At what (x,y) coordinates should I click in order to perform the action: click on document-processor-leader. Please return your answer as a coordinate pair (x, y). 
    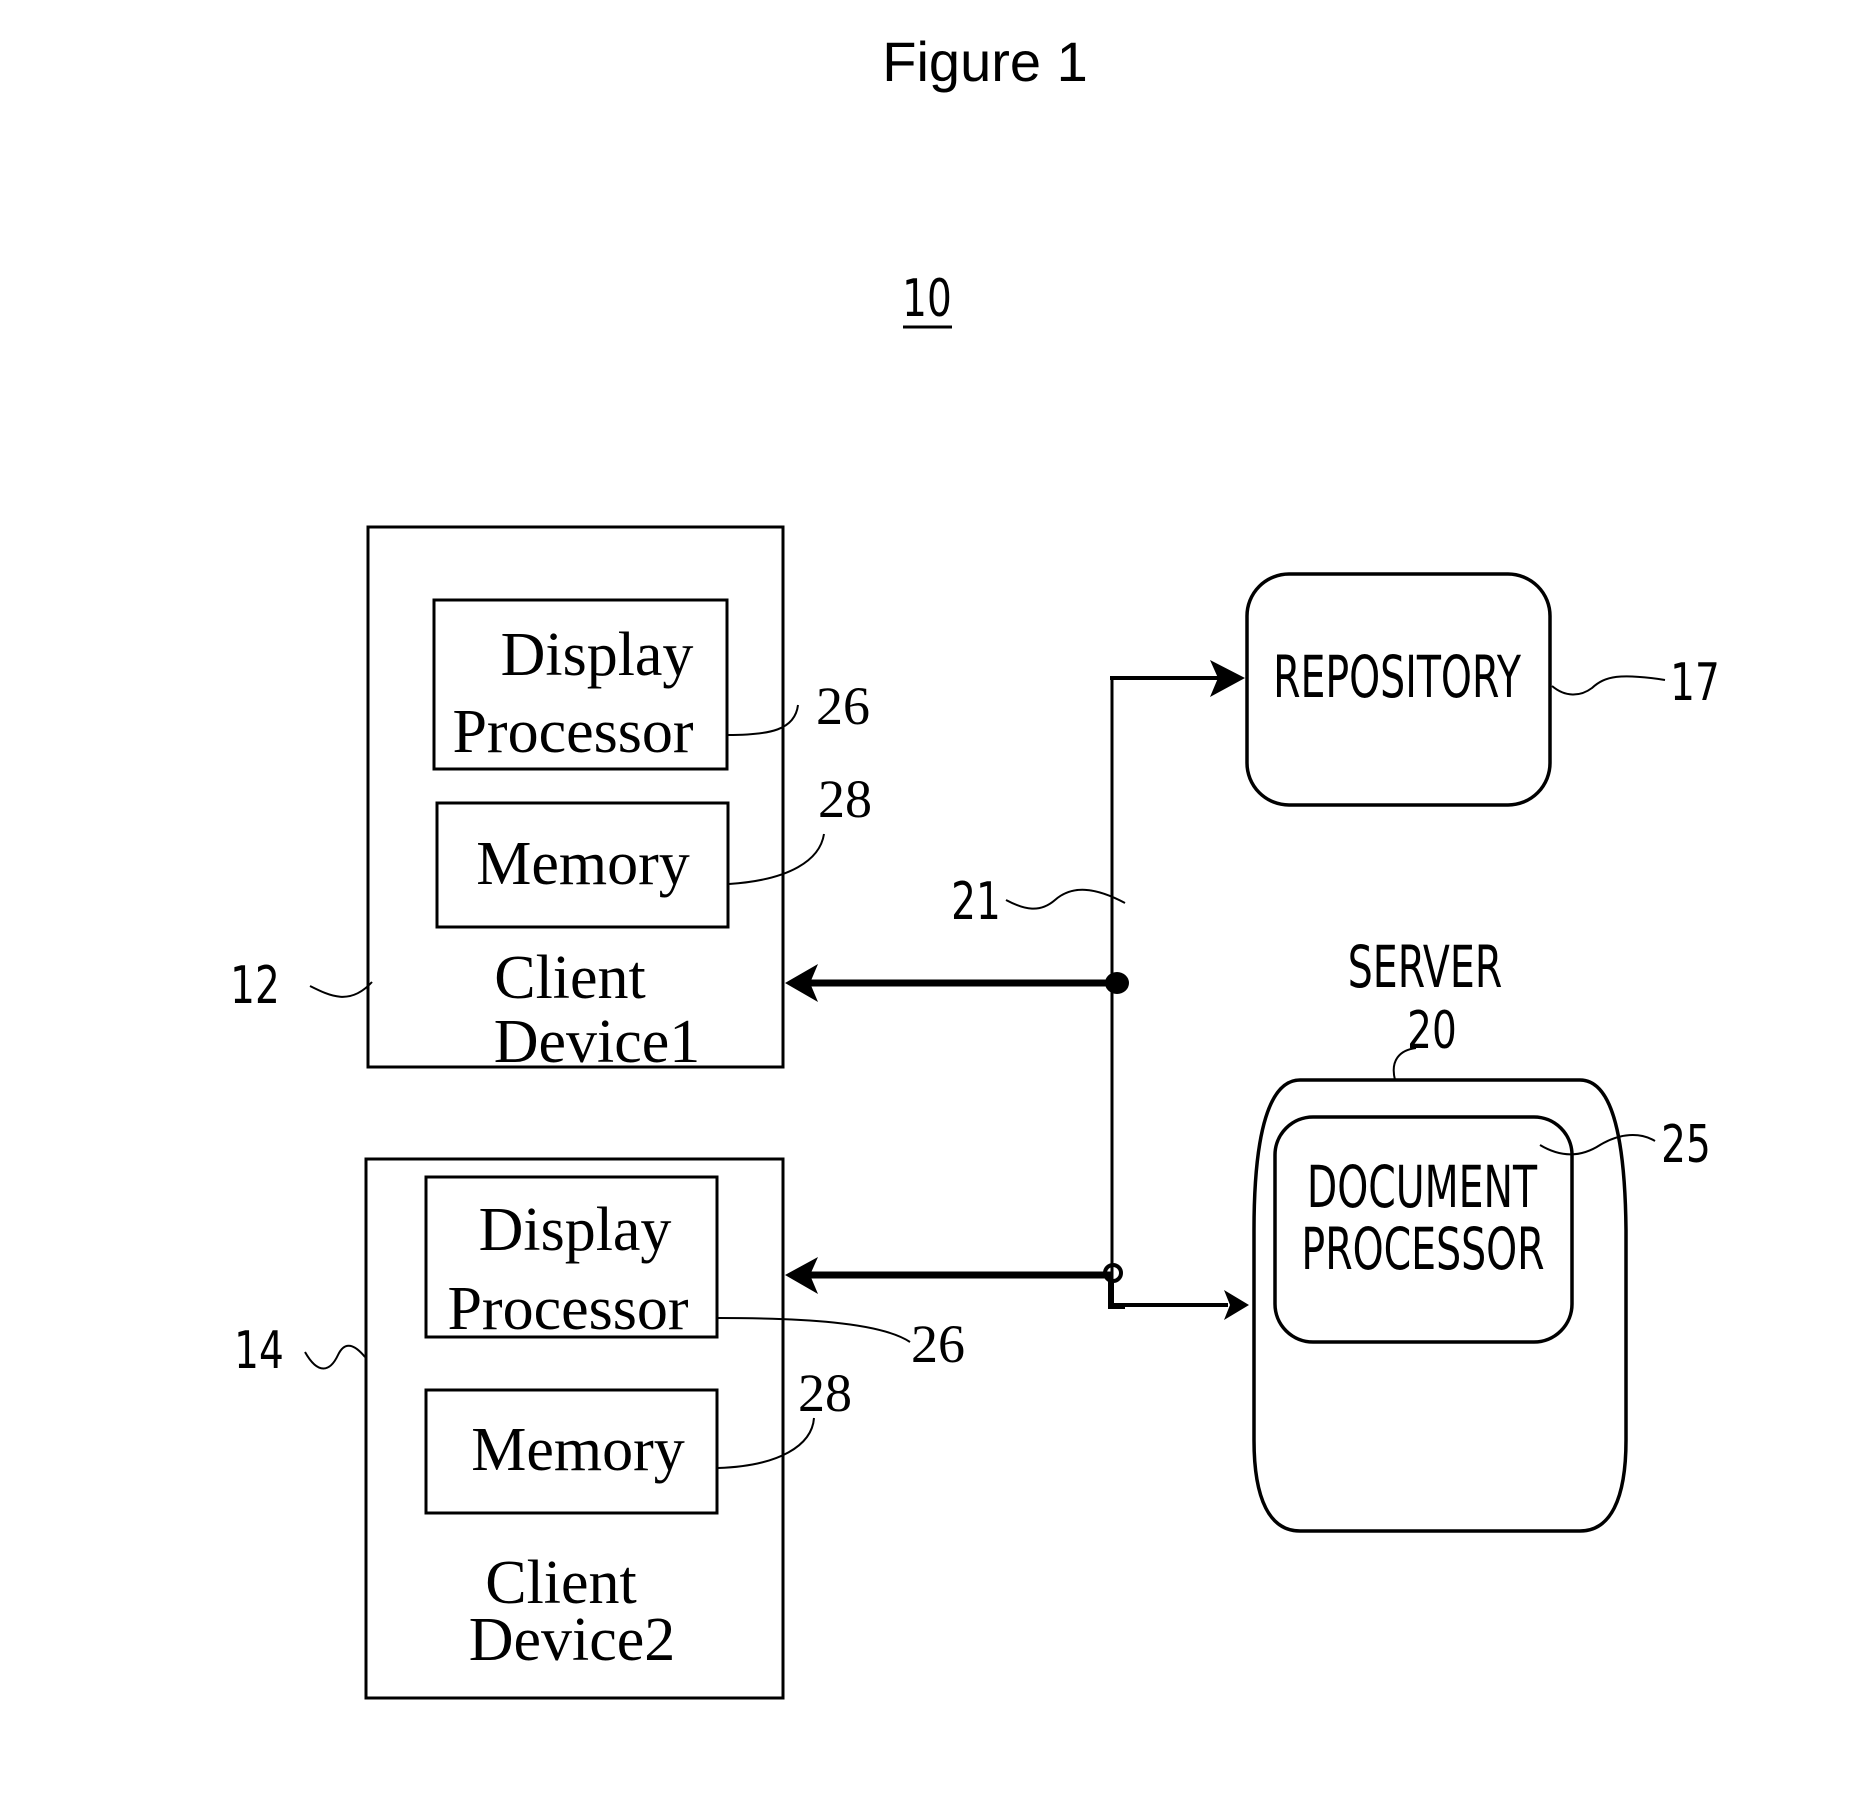
    Looking at the image, I should click on (1597, 1145).